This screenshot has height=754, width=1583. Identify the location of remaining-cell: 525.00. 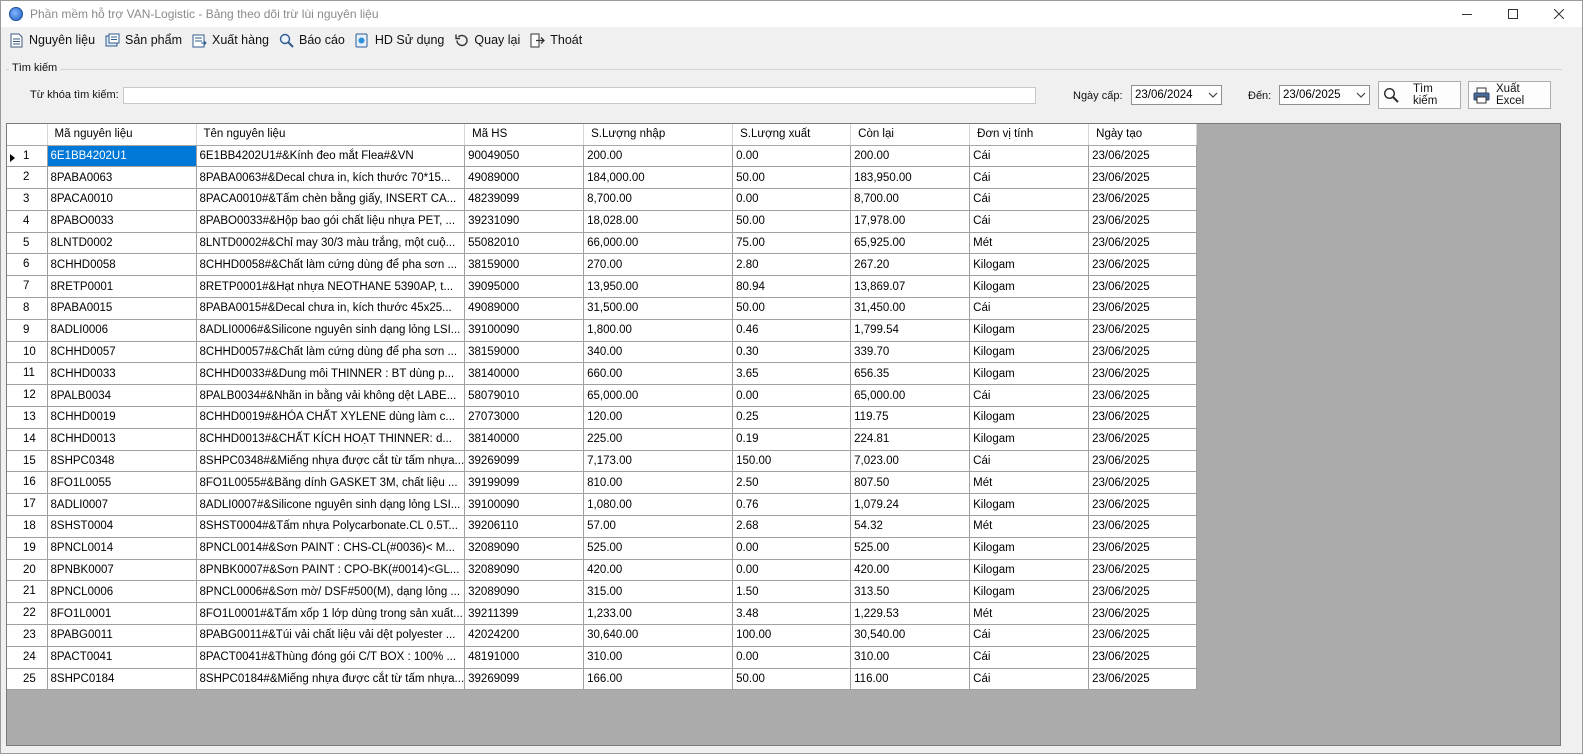
(910, 548).